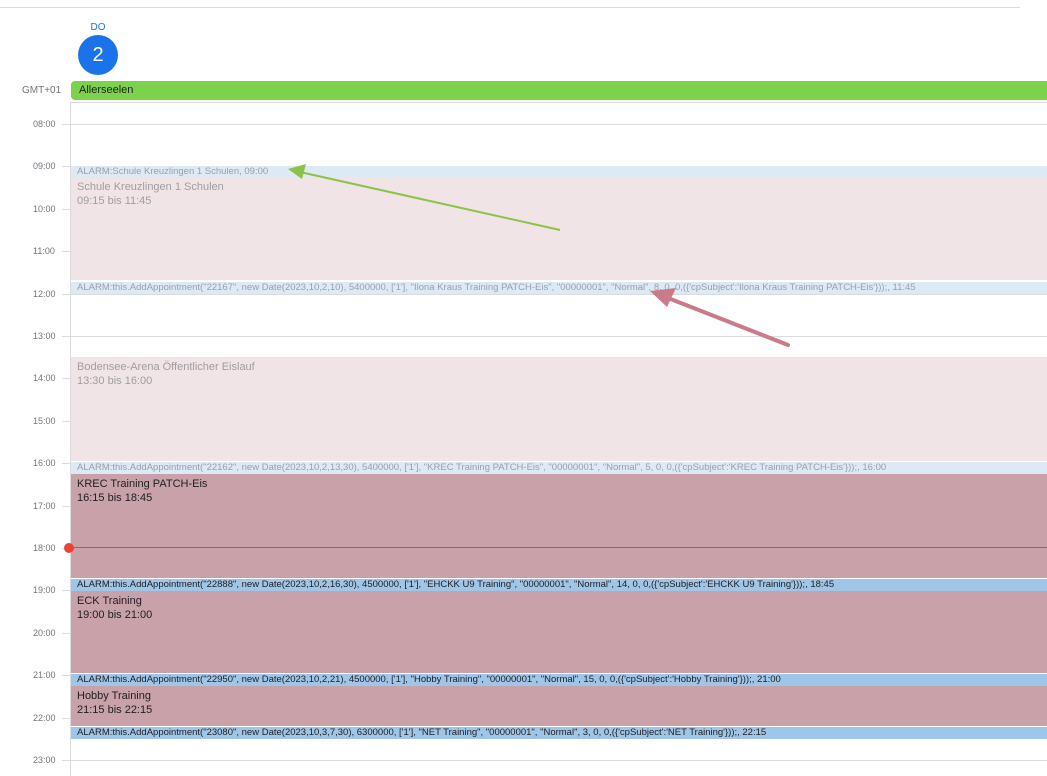 The image size is (1047, 776). Describe the element at coordinates (109, 601) in the screenshot. I see `event-title: ECK Training` at that location.